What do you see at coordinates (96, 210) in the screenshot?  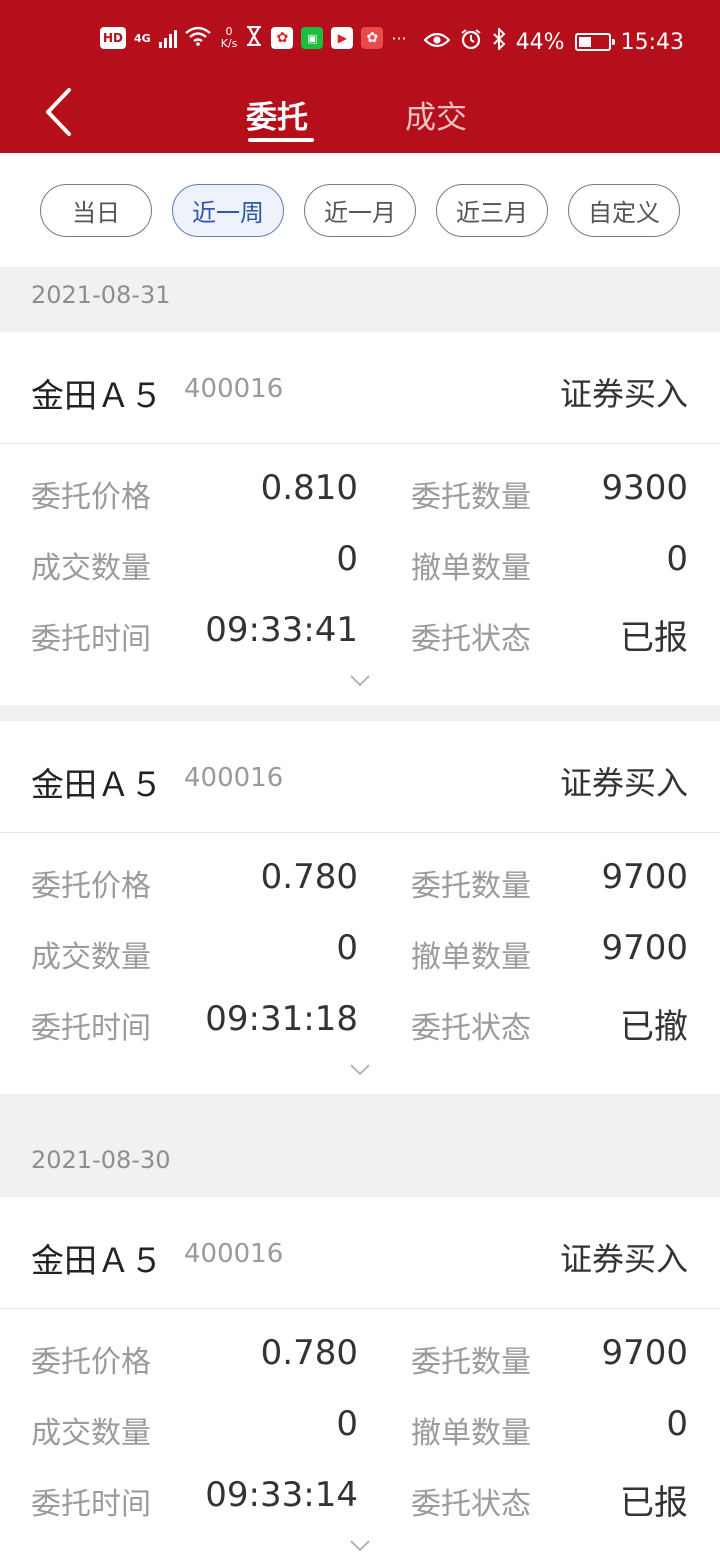 I see `filter-today: 当日` at bounding box center [96, 210].